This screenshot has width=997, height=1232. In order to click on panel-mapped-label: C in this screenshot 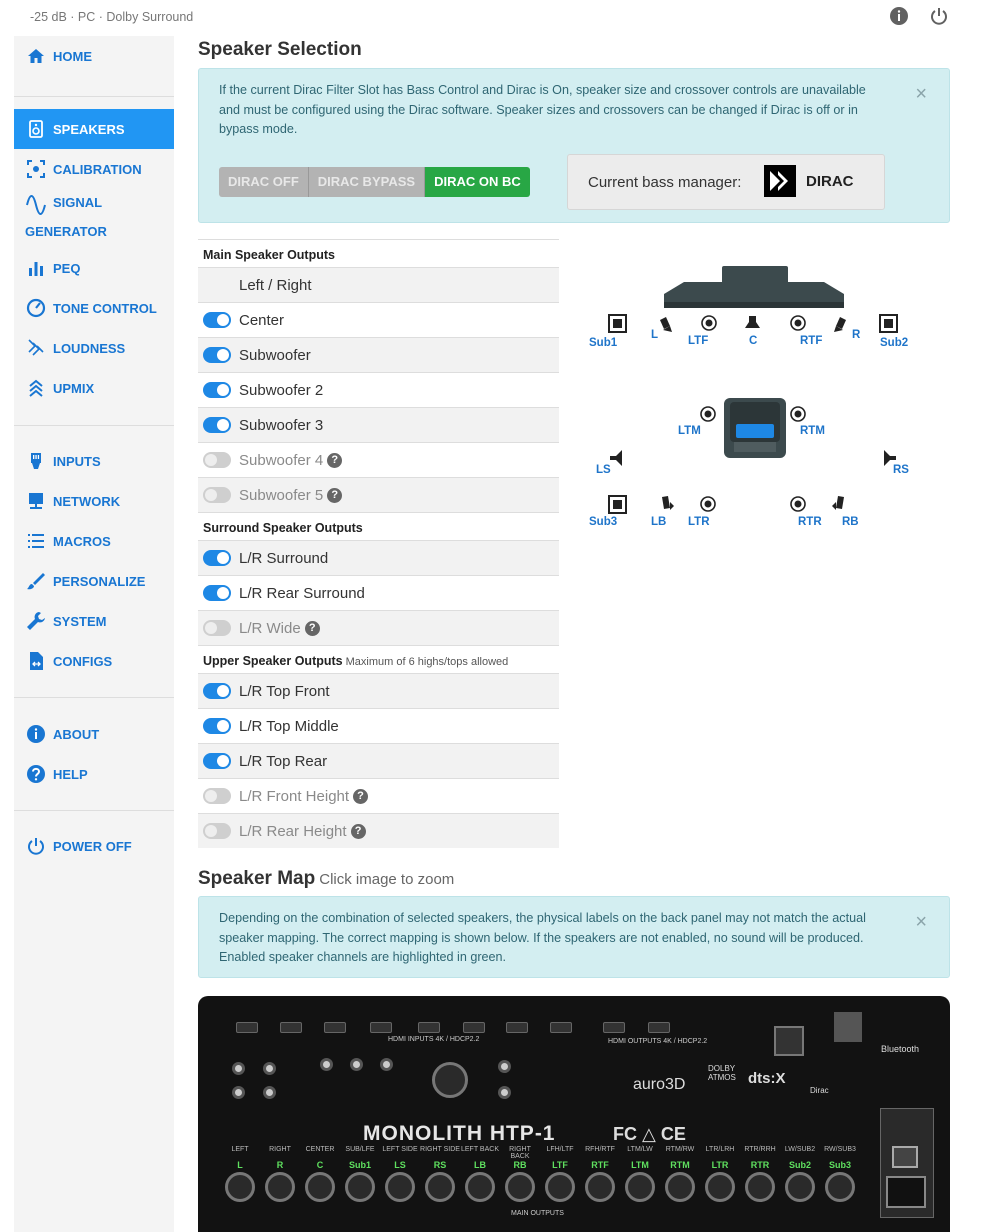, I will do `click(320, 1165)`.